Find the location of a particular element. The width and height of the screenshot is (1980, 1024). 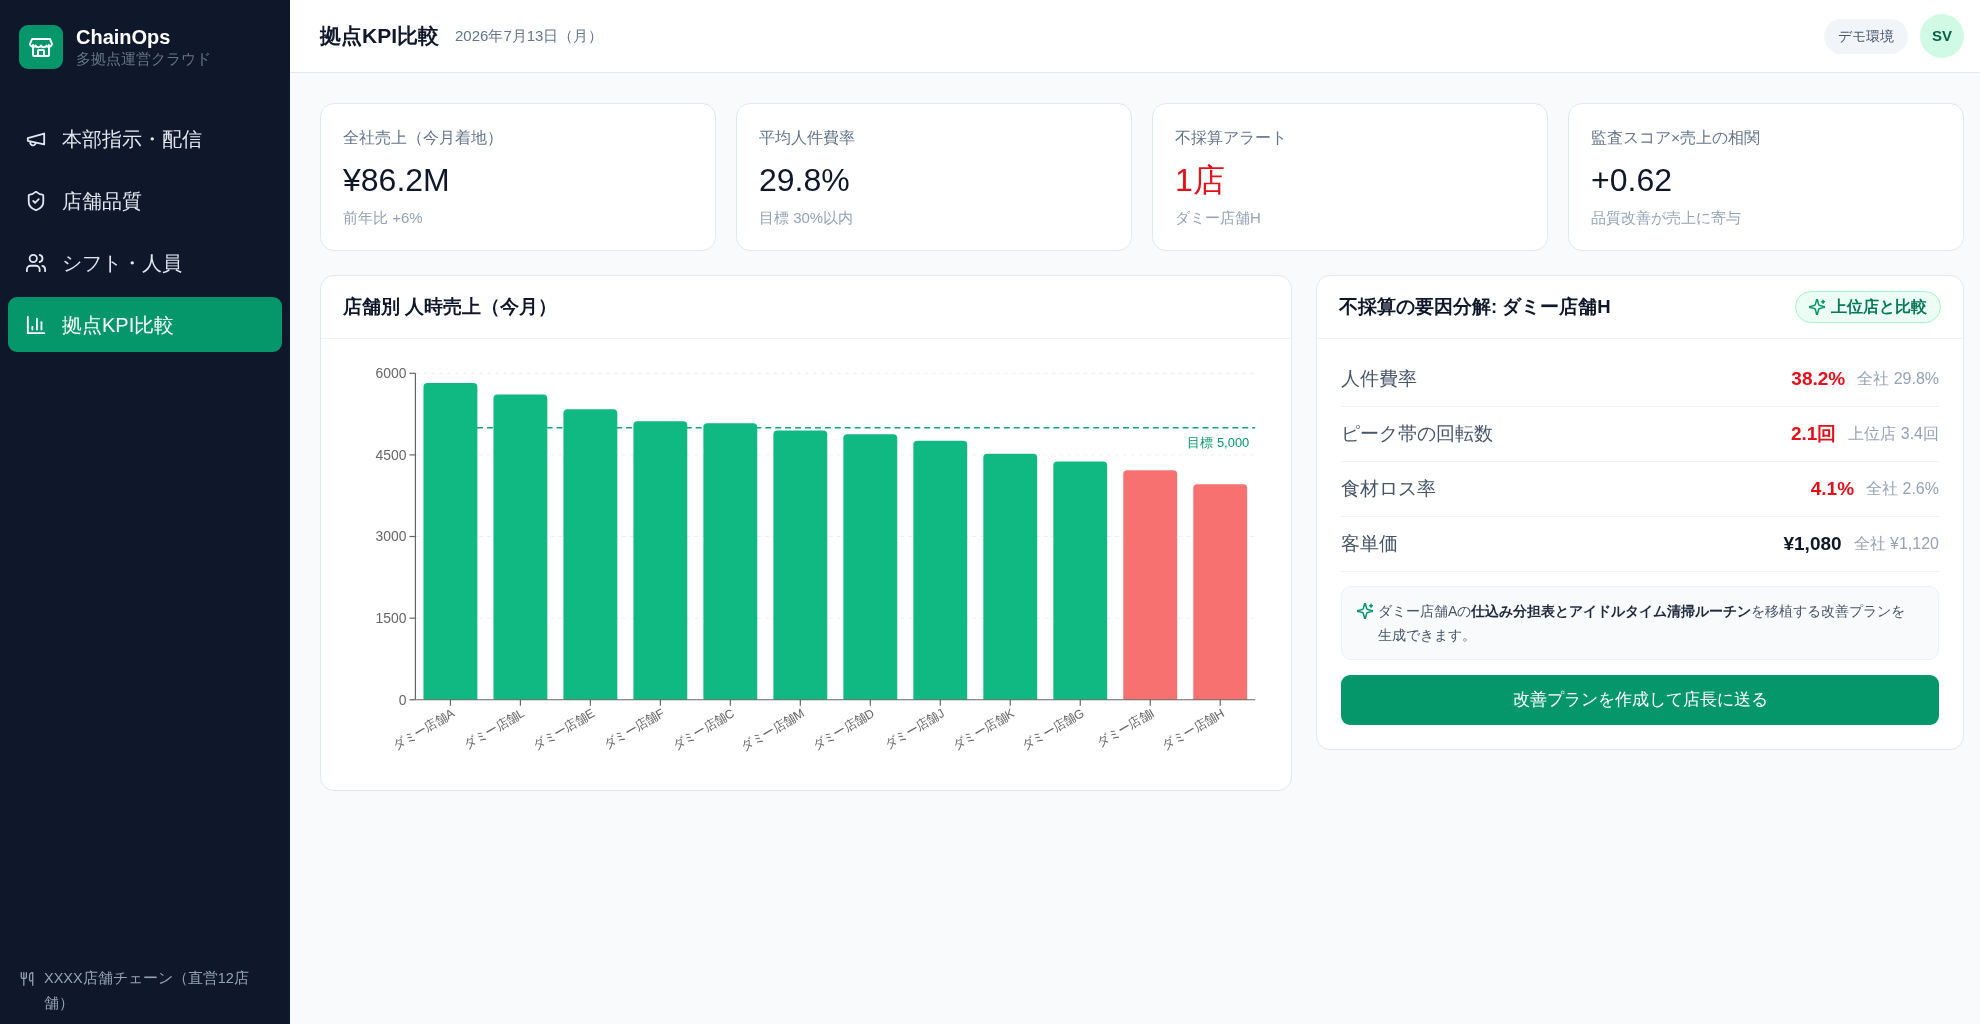

metric-value: 4.1% is located at coordinates (1832, 488).